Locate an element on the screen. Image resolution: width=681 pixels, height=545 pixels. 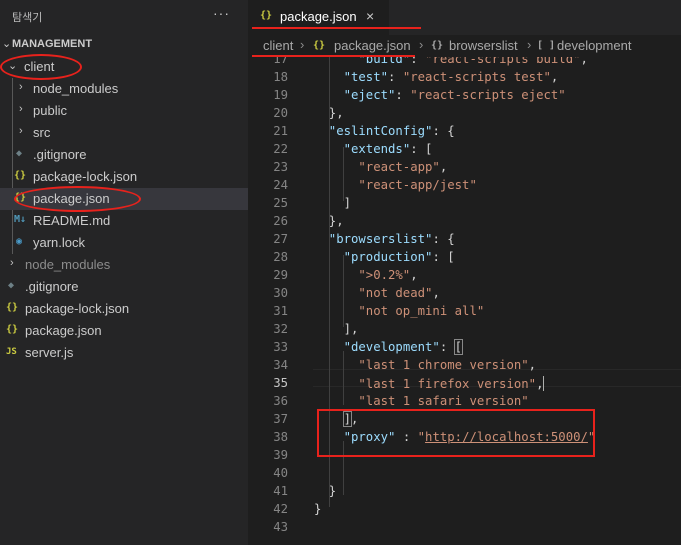
array-icon: [ ] is located at coordinates (546, 45).